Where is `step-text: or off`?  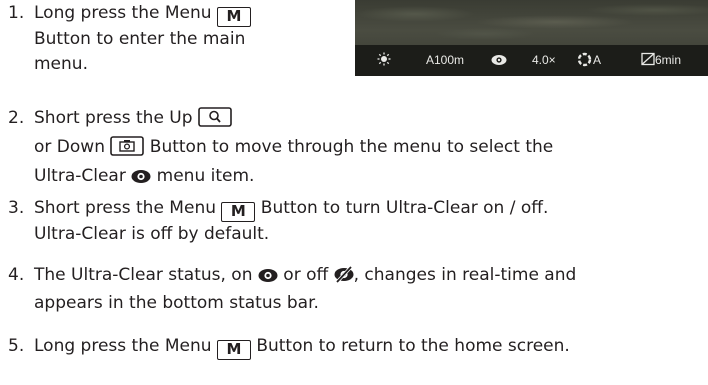
step-text: or off is located at coordinates (305, 275).